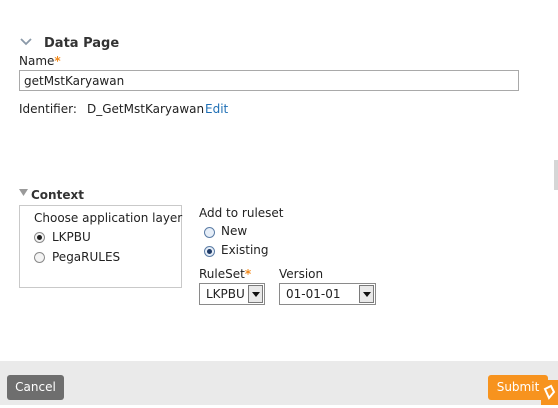  I want to click on data-page-section-title: Data Page, so click(82, 43).